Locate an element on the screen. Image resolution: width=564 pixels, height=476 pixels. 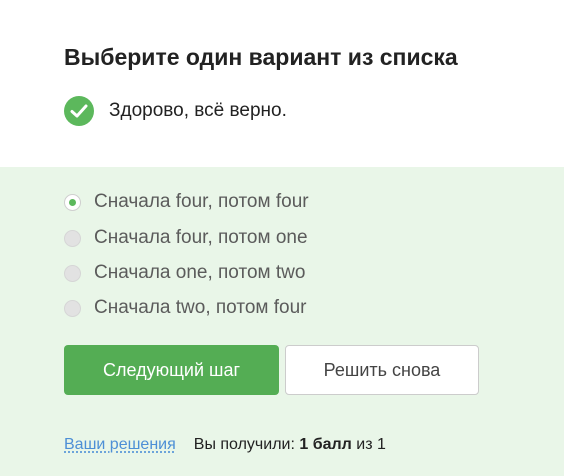
option-1: Сначала four, потом four is located at coordinates (186, 202).